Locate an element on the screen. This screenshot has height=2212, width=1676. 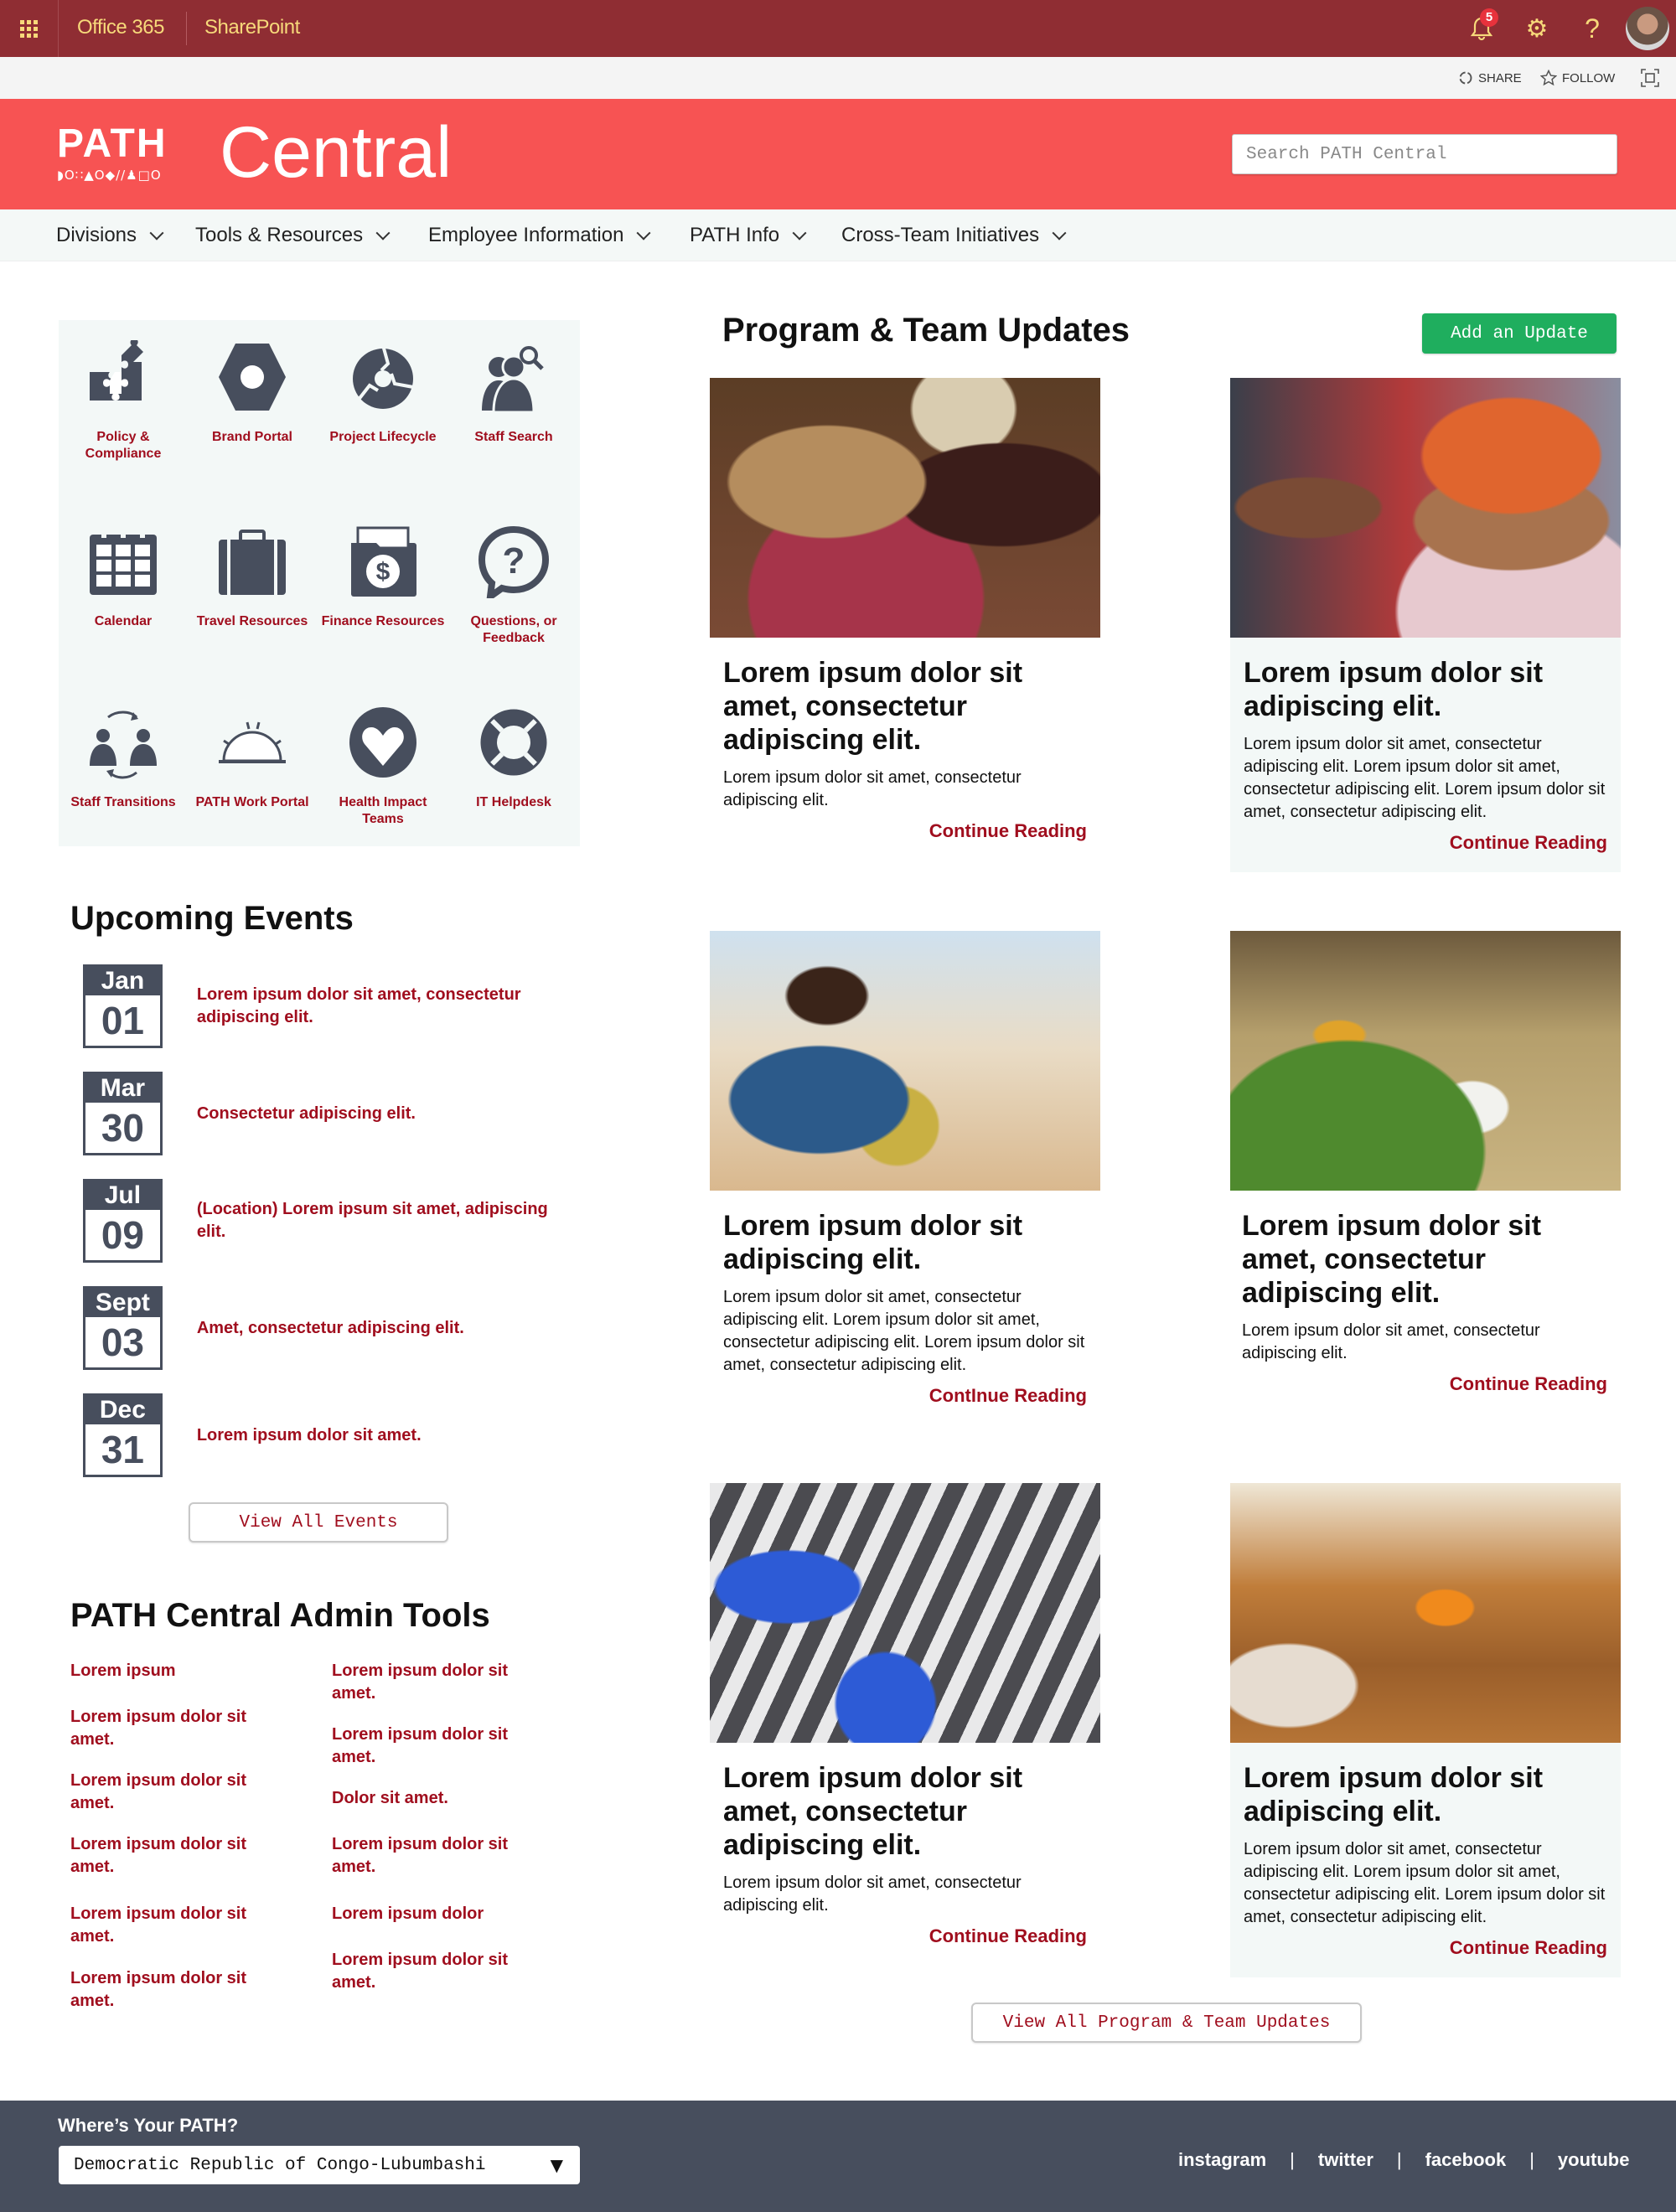
gear-icon: ⚙ is located at coordinates (1537, 29).